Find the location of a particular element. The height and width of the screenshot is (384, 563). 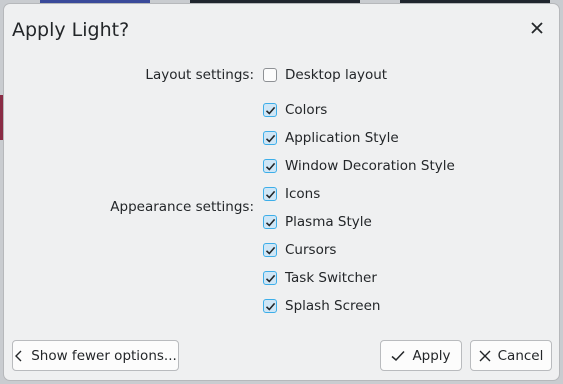

checkbox-colors: Colors is located at coordinates (295, 110).